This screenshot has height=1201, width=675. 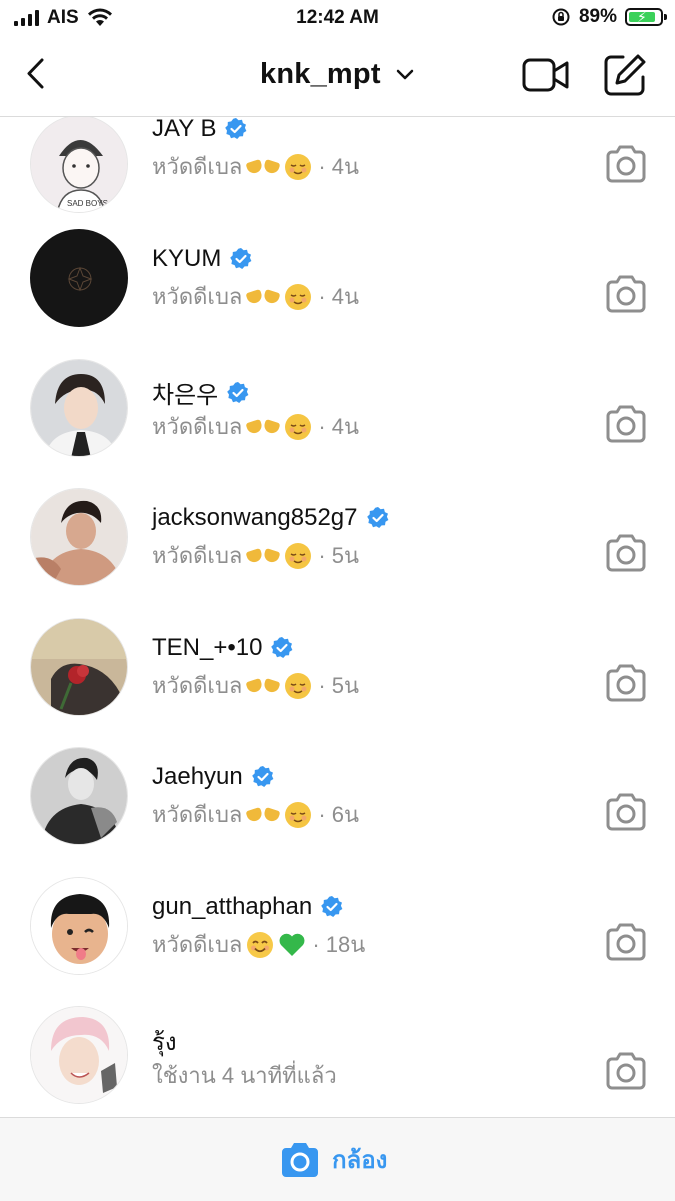 I want to click on account-switcher: knk_mpt, so click(x=337, y=74).